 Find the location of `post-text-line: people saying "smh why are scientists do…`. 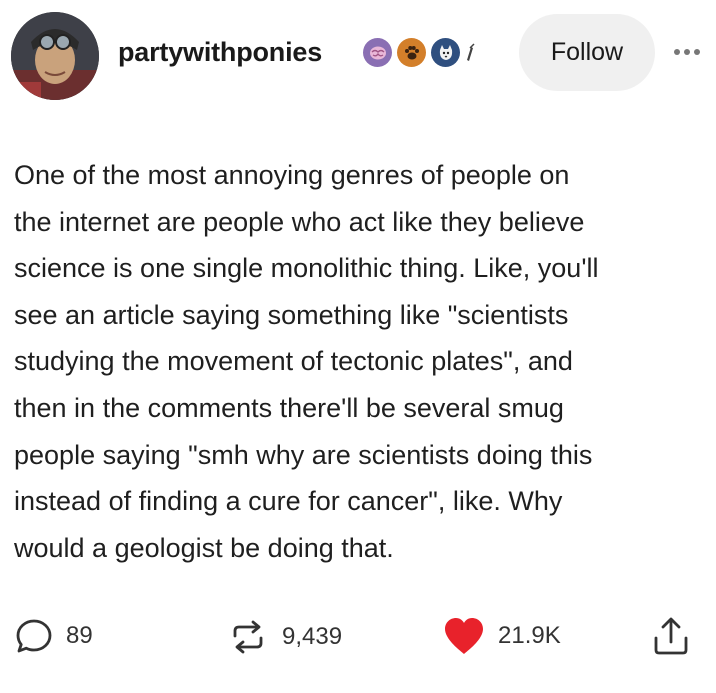

post-text-line: people saying "smh why are scientists do… is located at coordinates (303, 454).